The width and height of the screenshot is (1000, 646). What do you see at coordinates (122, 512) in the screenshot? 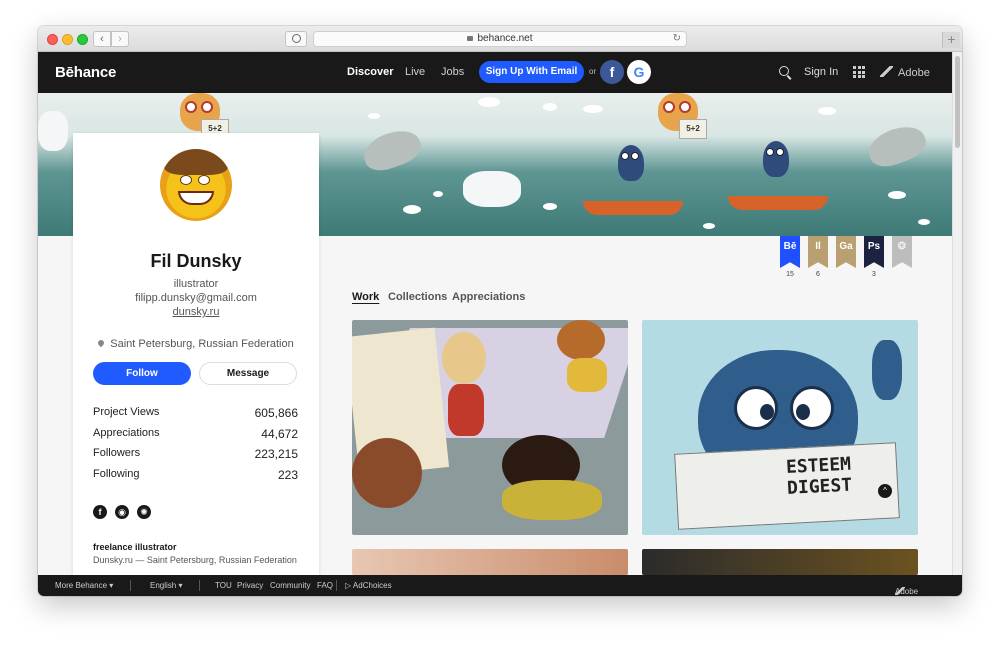
I see `instagram-icon: ◉` at bounding box center [122, 512].